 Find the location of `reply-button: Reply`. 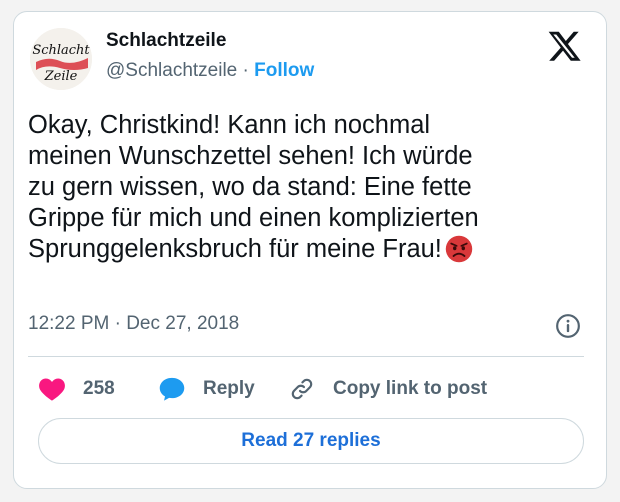

reply-button: Reply is located at coordinates (206, 389).